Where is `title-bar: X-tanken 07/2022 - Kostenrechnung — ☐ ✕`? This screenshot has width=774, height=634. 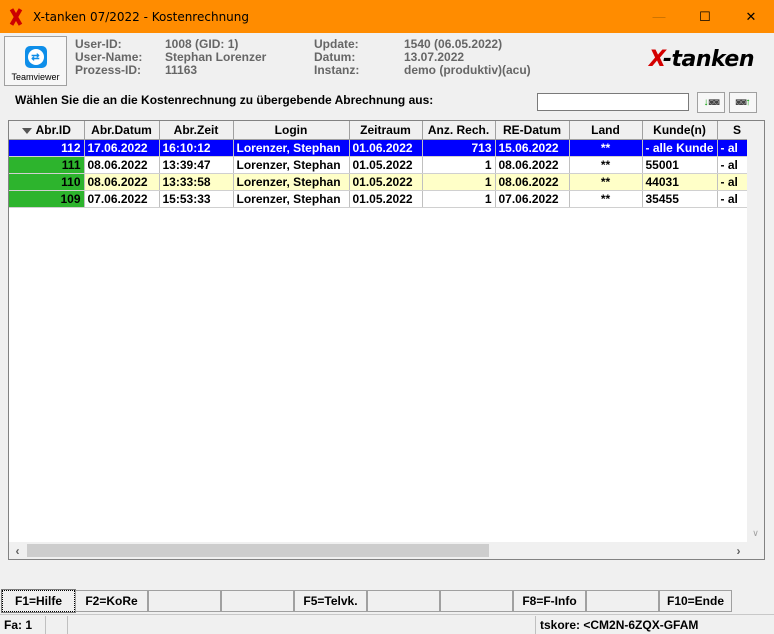
title-bar: X-tanken 07/2022 - Kostenrechnung — ☐ ✕ is located at coordinates (387, 16).